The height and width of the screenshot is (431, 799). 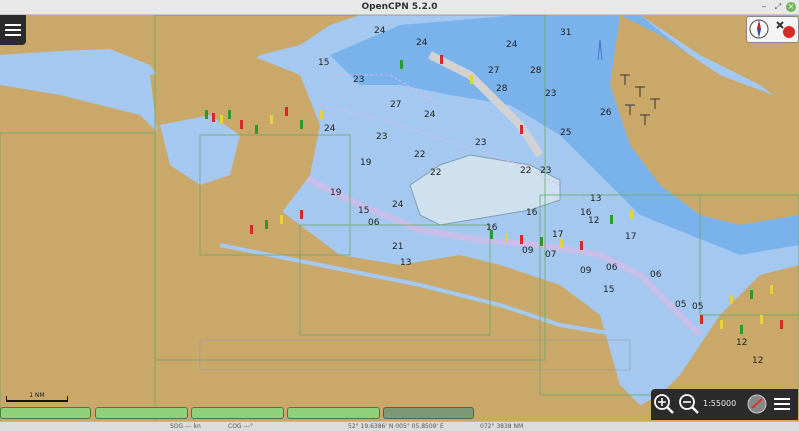 What do you see at coordinates (764, 7) in the screenshot?
I see `minimize-icon: ‒` at bounding box center [764, 7].